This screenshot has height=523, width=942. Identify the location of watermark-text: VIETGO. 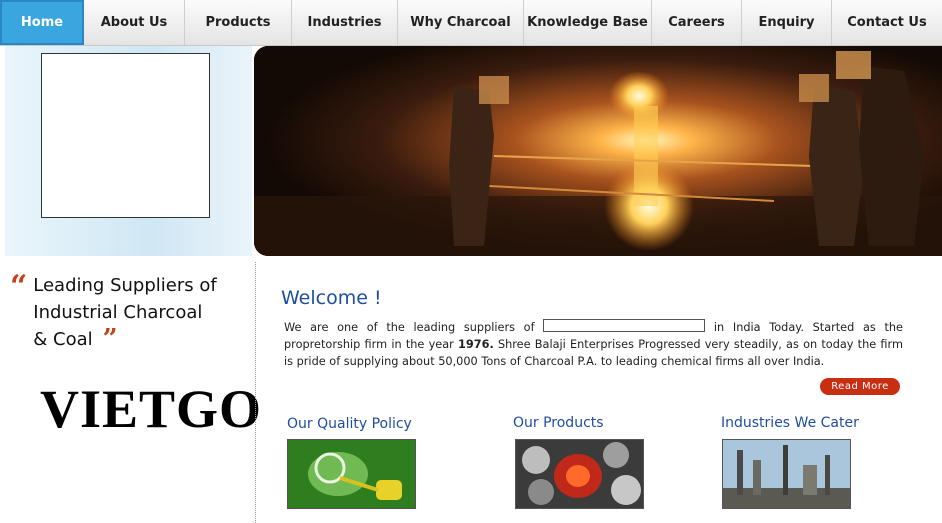
(151, 409).